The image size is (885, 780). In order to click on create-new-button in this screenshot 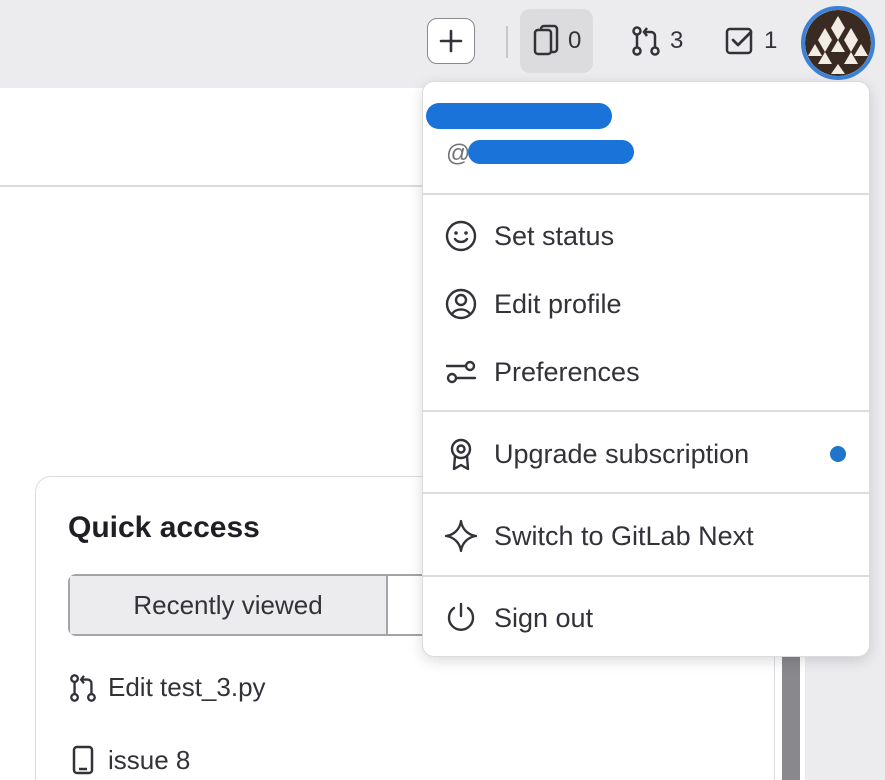, I will do `click(451, 41)`.